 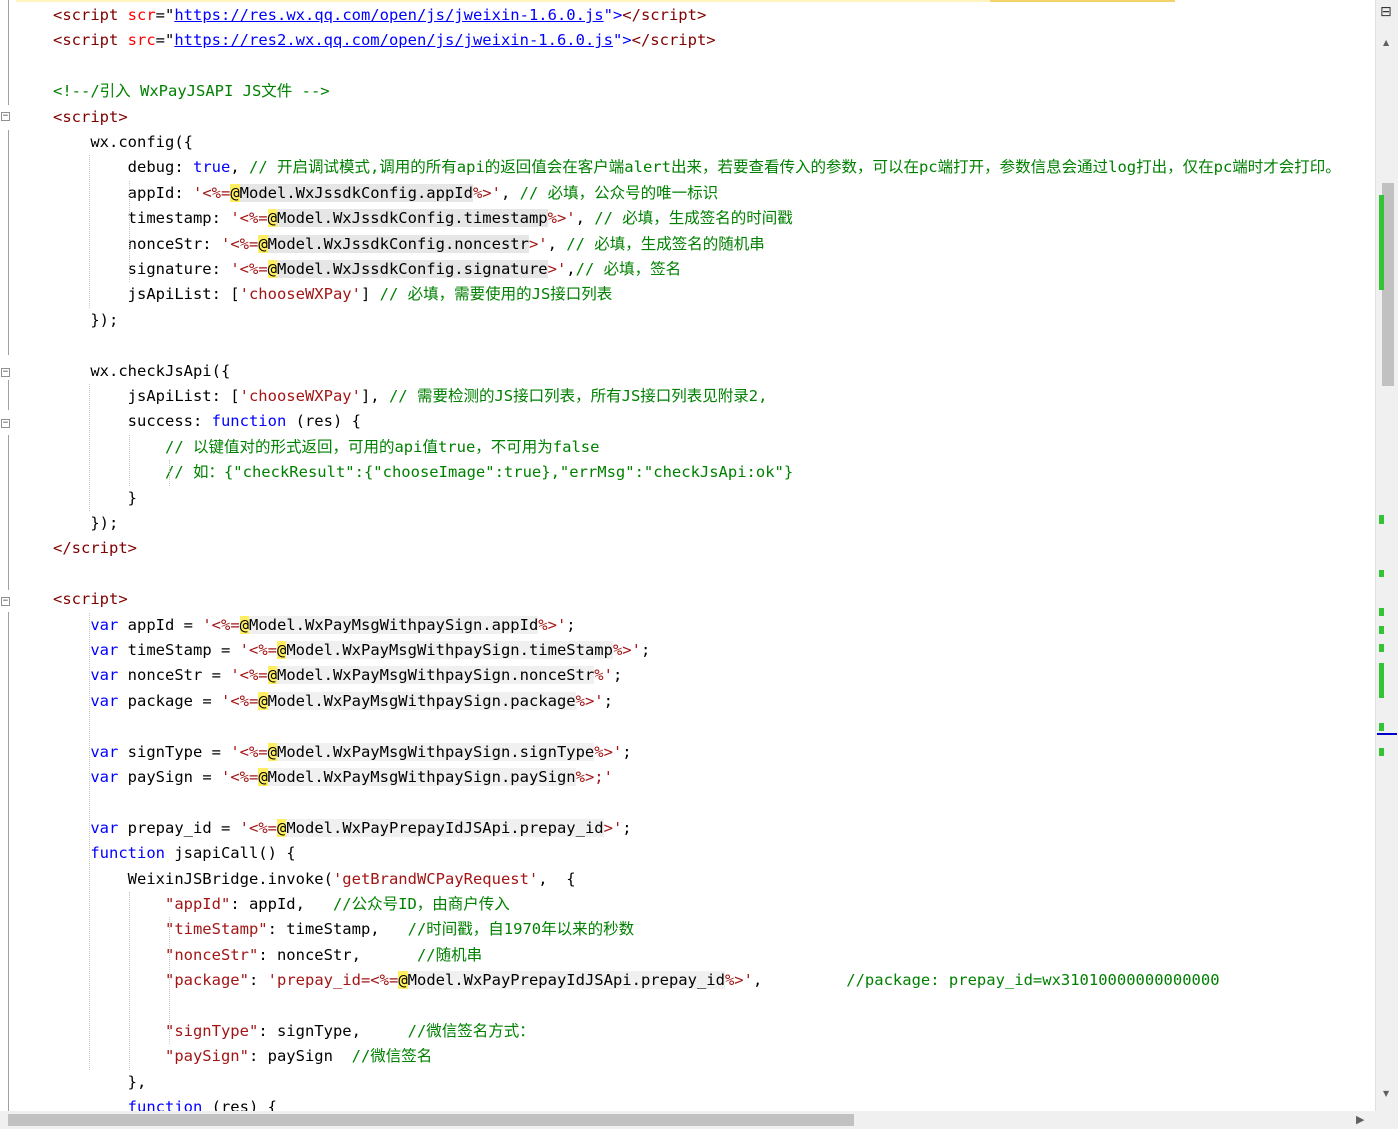 I want to click on code-token: jsApiList: [, so click(x=146, y=396).